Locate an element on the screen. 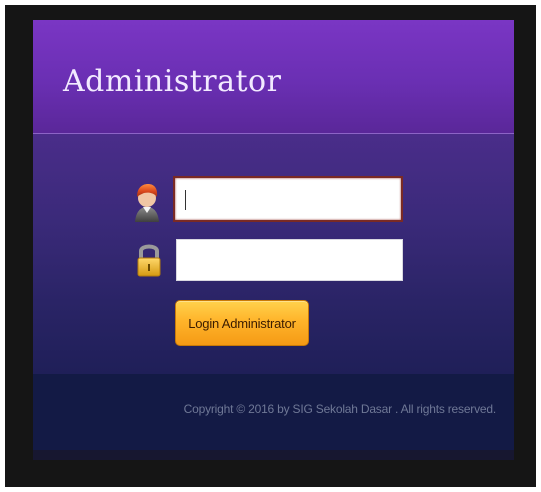 This screenshot has height=492, width=541. password-field is located at coordinates (289, 260).